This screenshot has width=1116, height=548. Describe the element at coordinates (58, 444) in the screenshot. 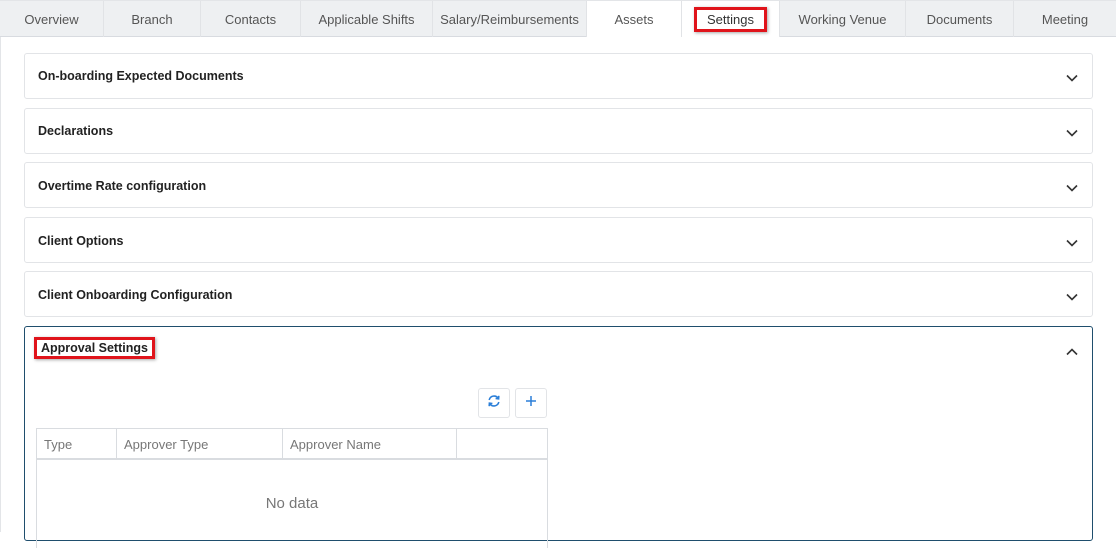

I see `column-header-label: Type` at that location.